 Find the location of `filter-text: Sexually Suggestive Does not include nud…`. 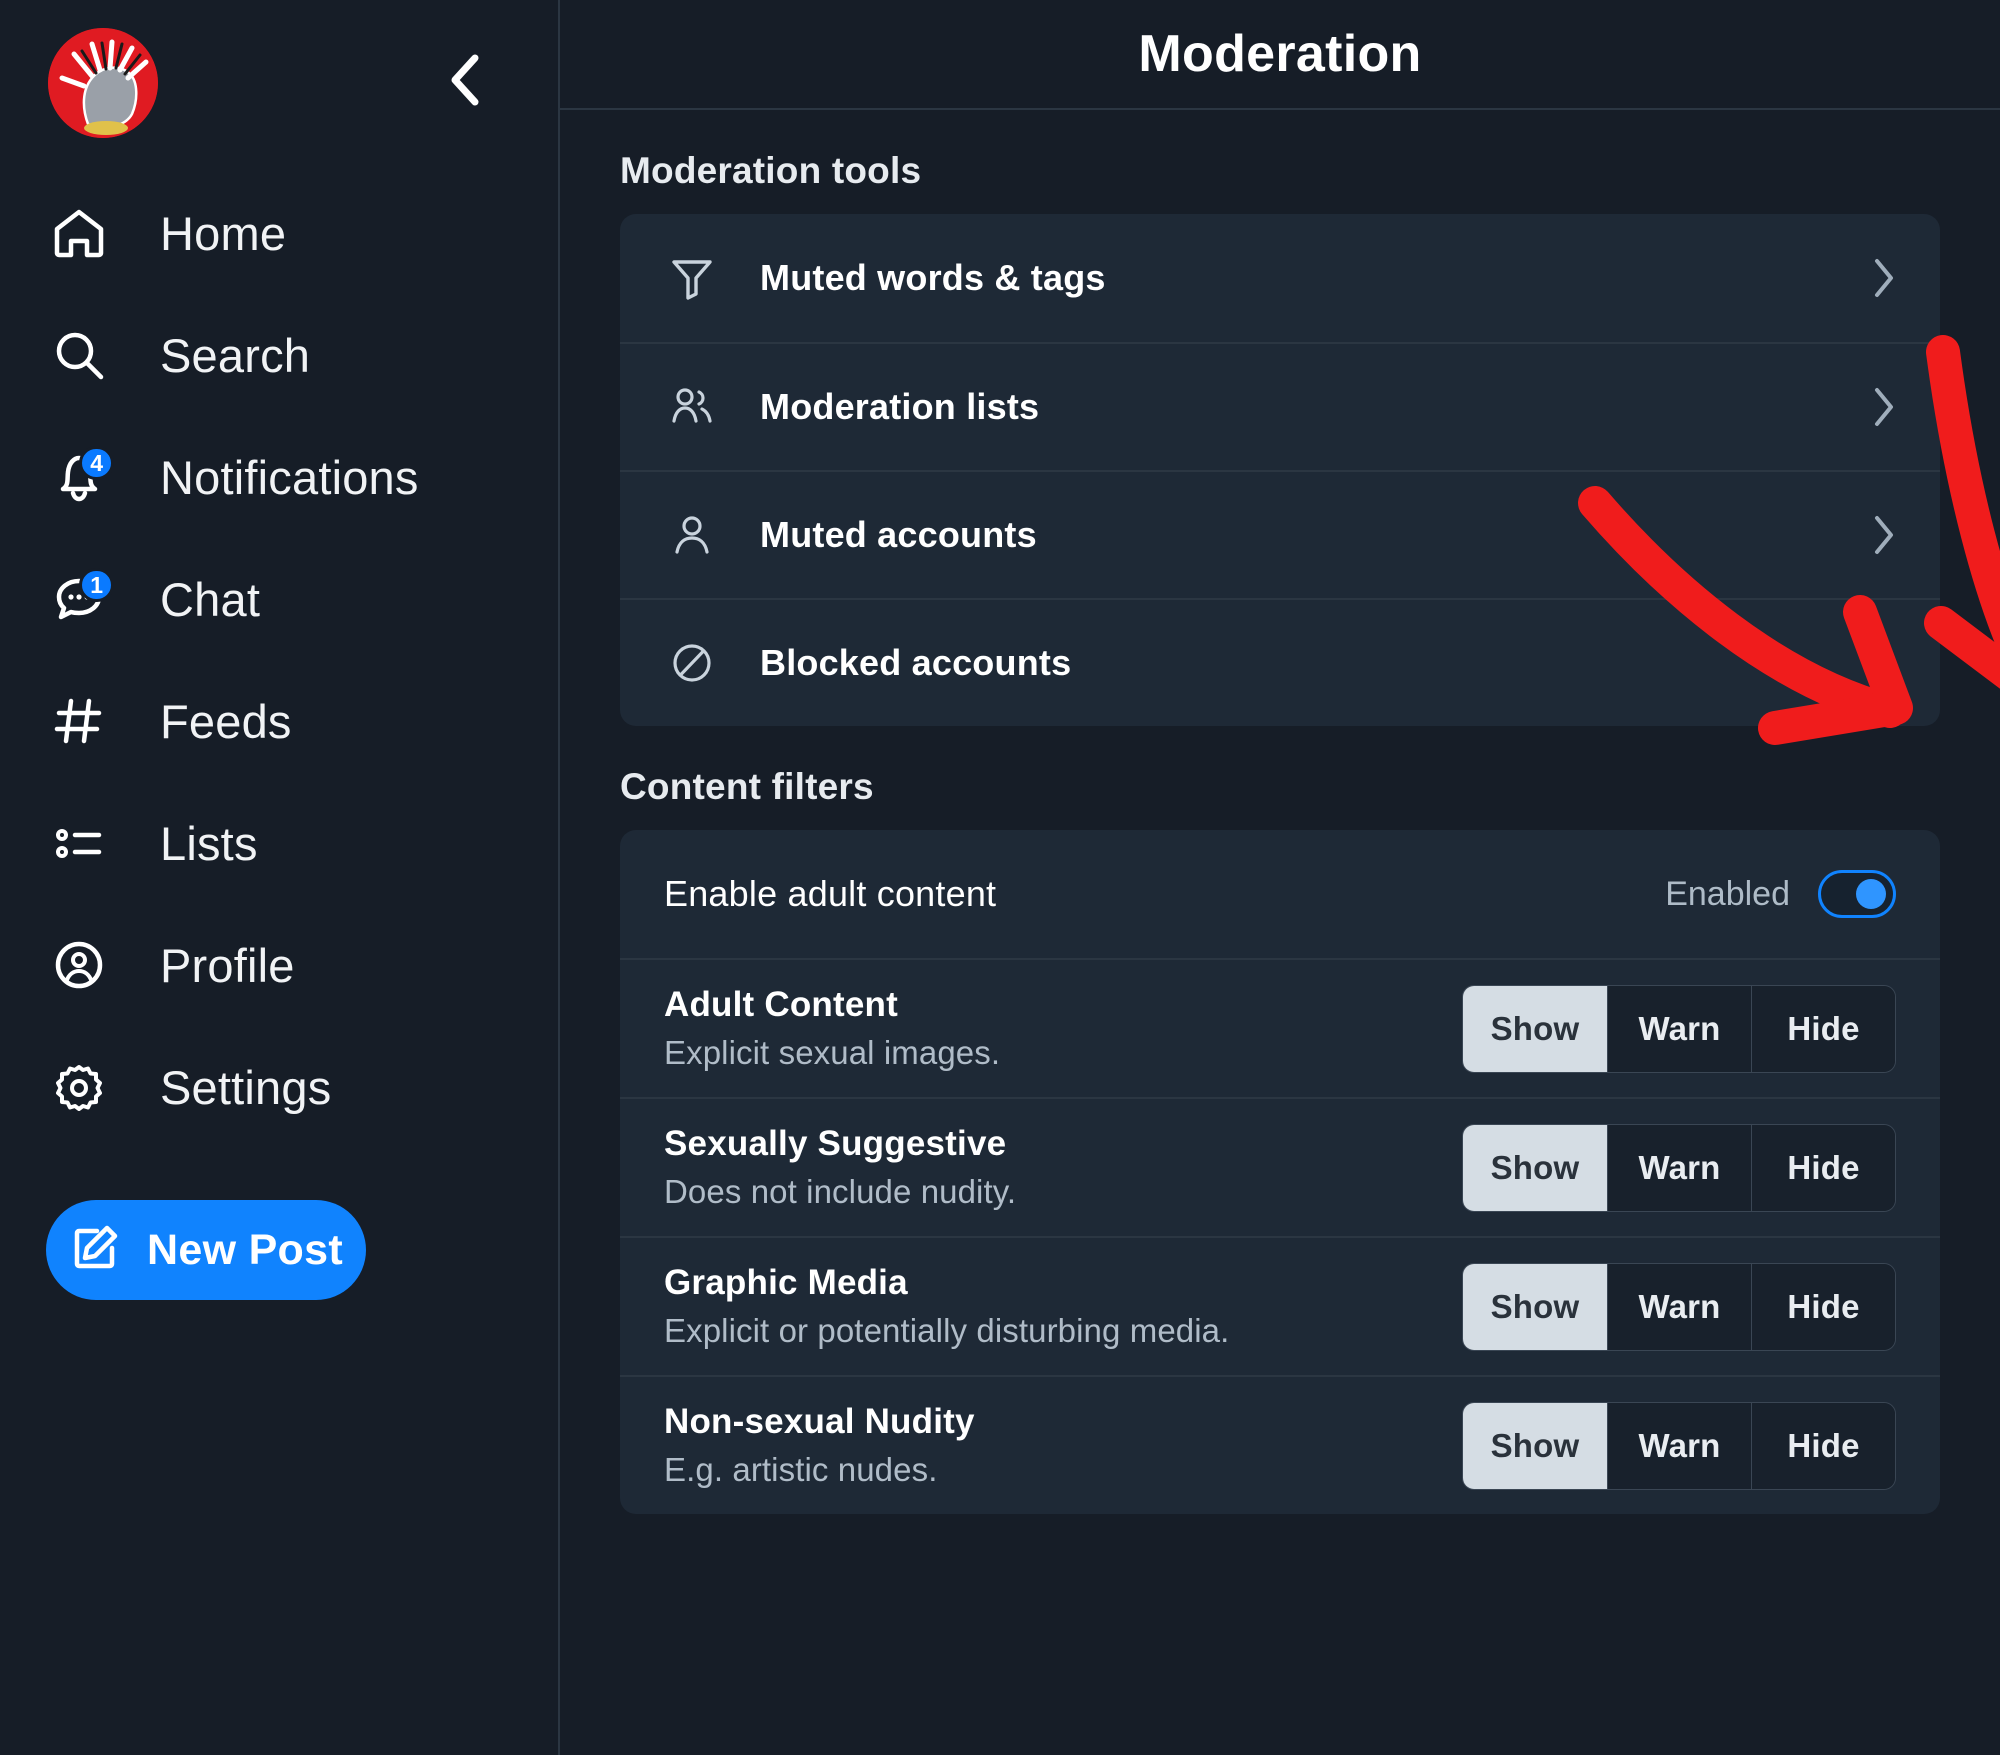

filter-text: Sexually Suggestive Does not include nud… is located at coordinates (1063, 1167).